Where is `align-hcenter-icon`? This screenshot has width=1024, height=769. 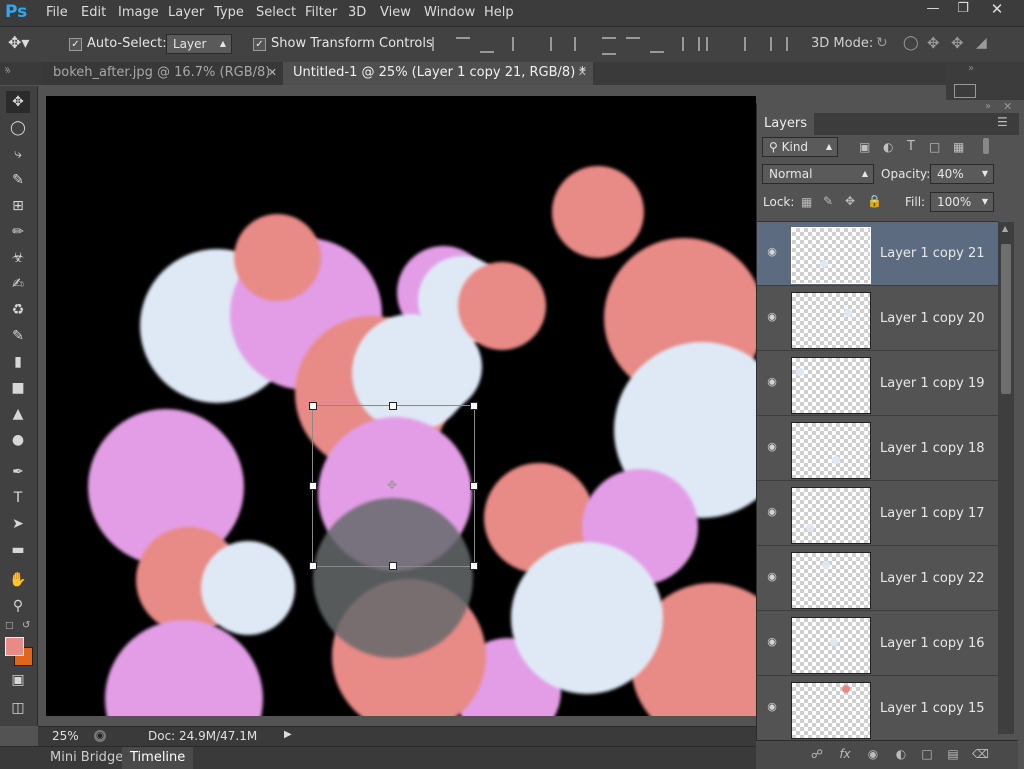 align-hcenter-icon is located at coordinates (544, 44).